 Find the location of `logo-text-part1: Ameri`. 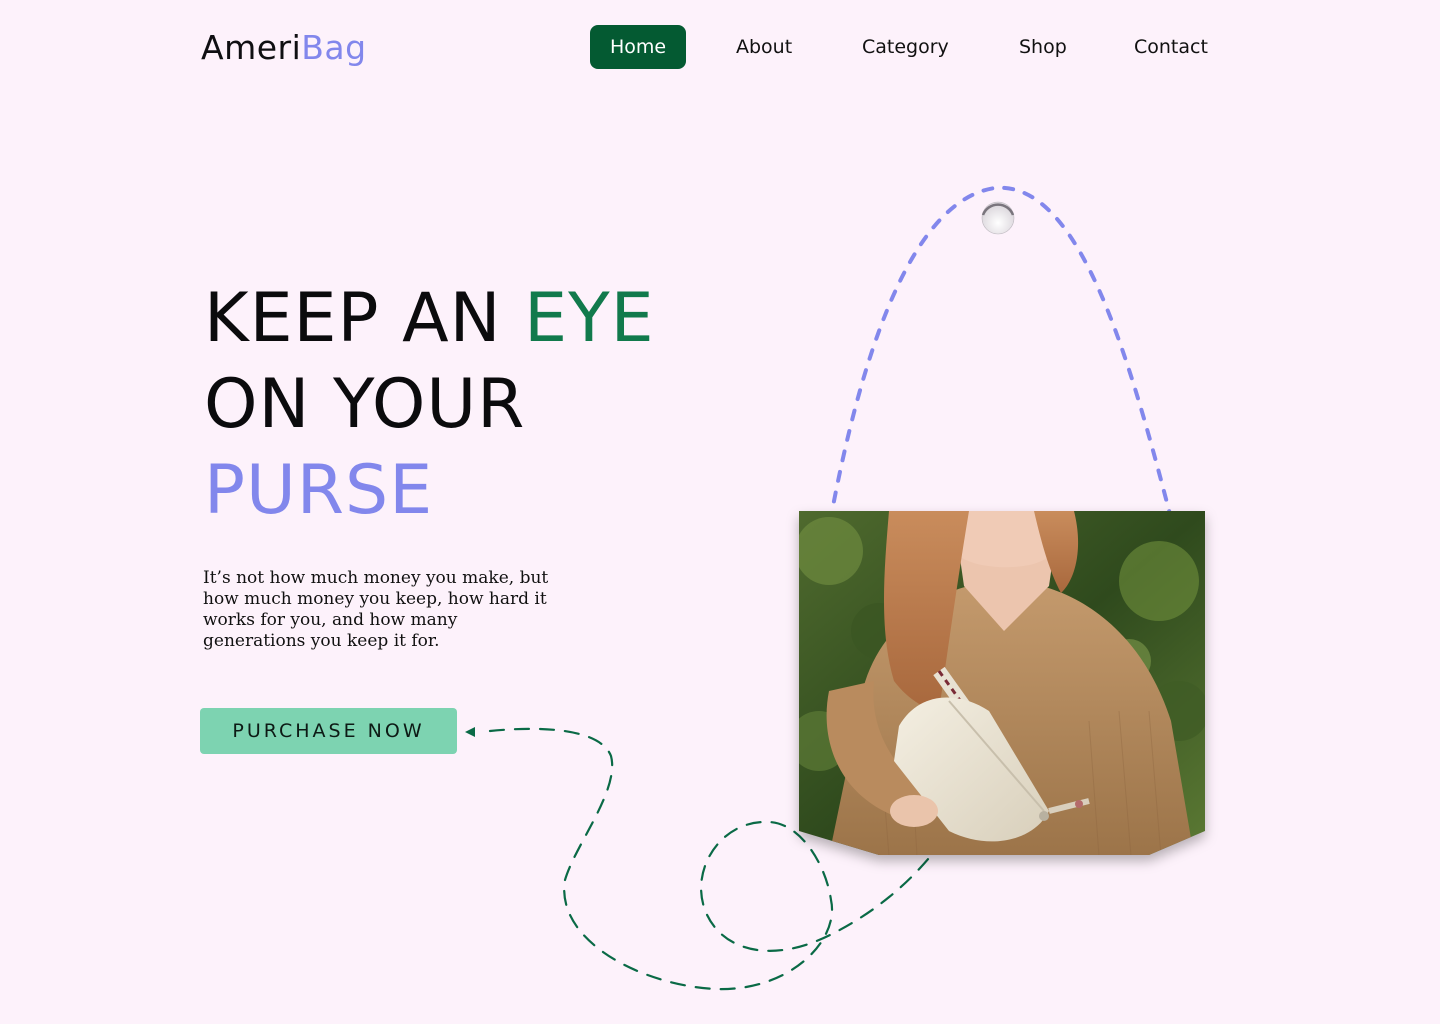

logo-text-part1: Ameri is located at coordinates (251, 47).